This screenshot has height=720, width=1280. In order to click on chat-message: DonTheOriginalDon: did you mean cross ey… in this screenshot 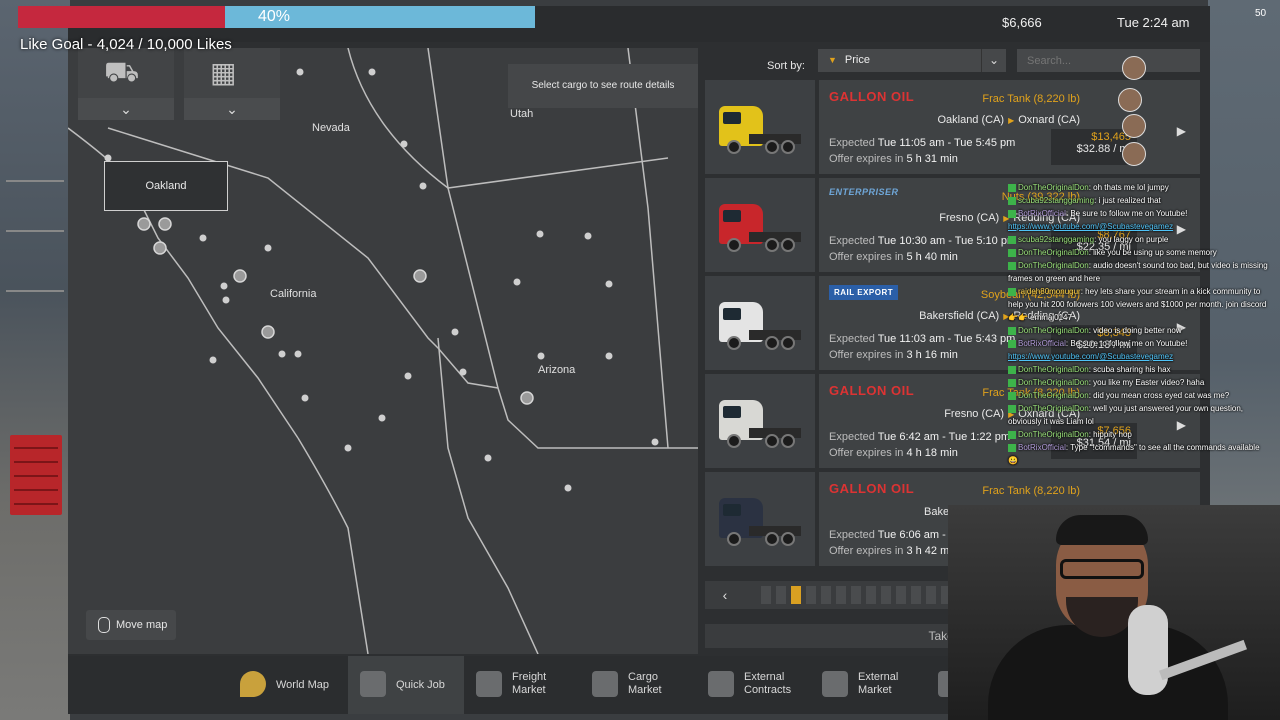, I will do `click(1139, 395)`.